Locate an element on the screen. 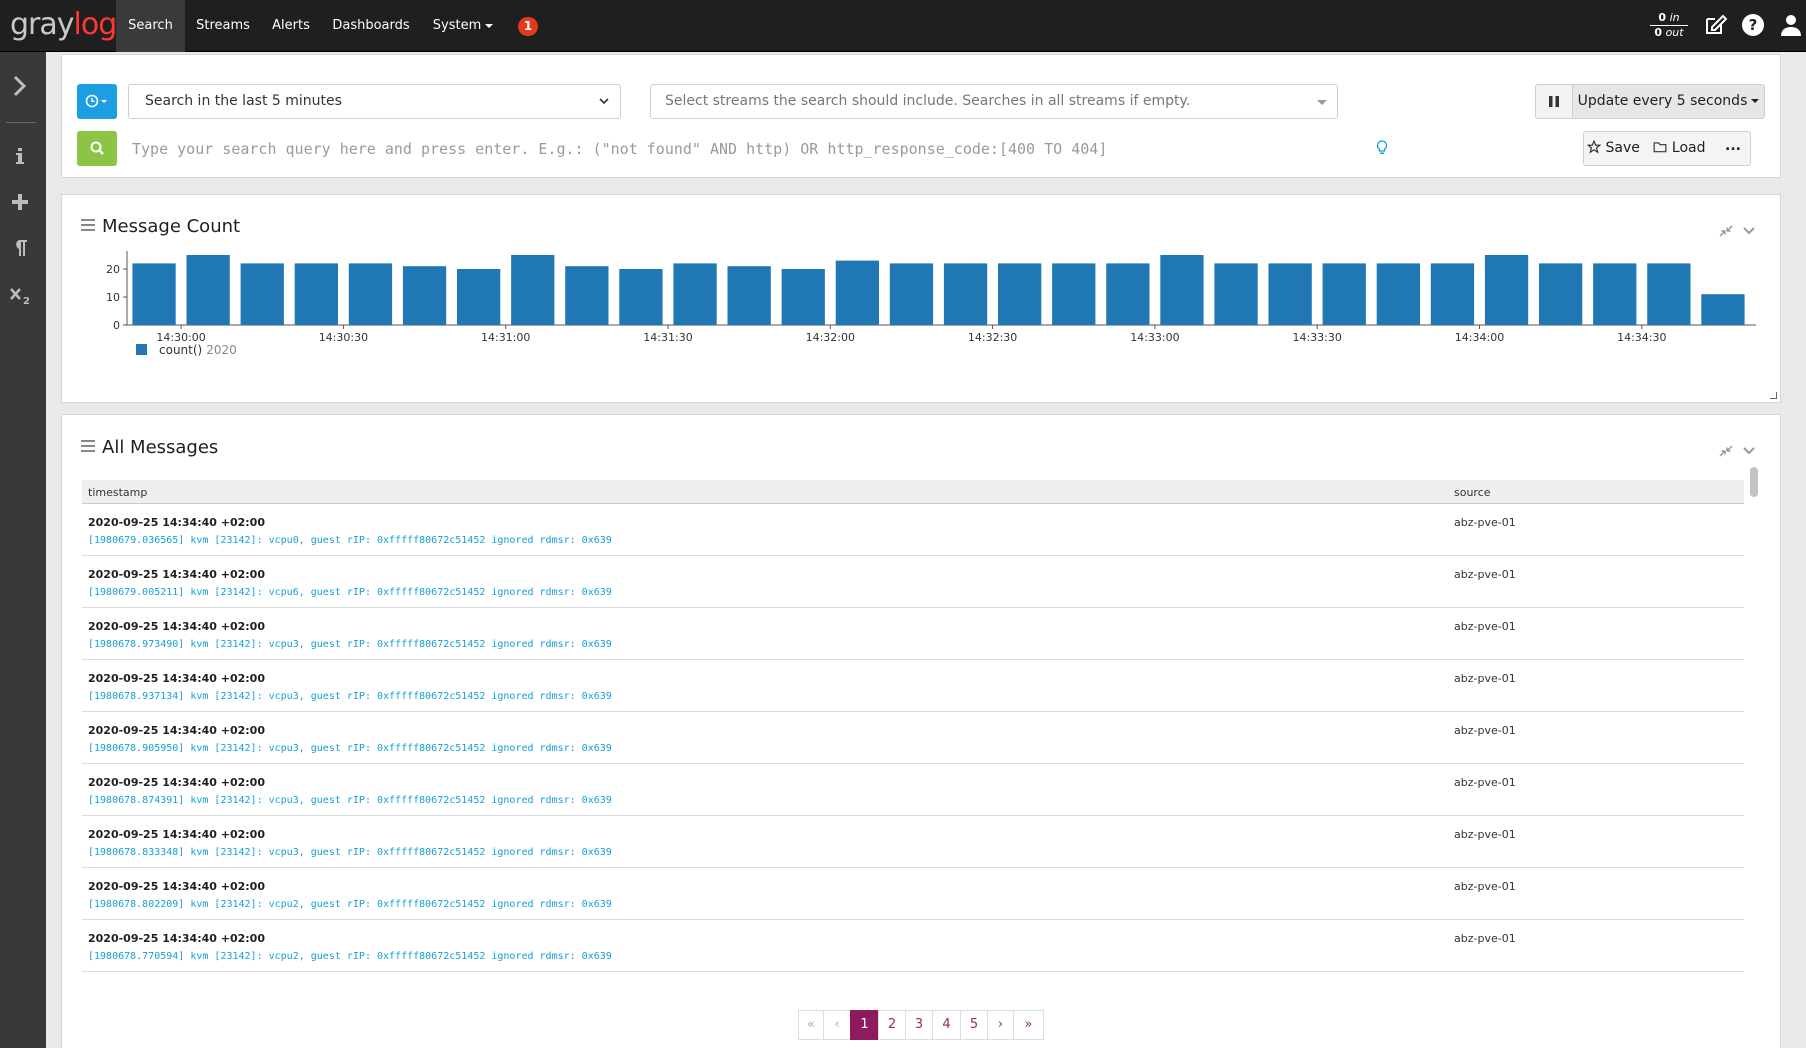 This screenshot has height=1048, width=1806. load-button: Load is located at coordinates (1680, 148).